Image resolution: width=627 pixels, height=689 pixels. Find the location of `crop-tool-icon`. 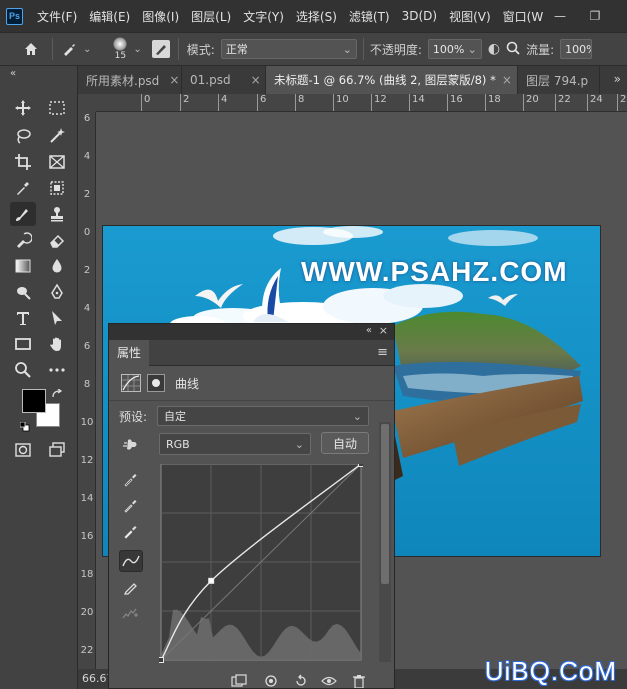

crop-tool-icon is located at coordinates (23, 162).